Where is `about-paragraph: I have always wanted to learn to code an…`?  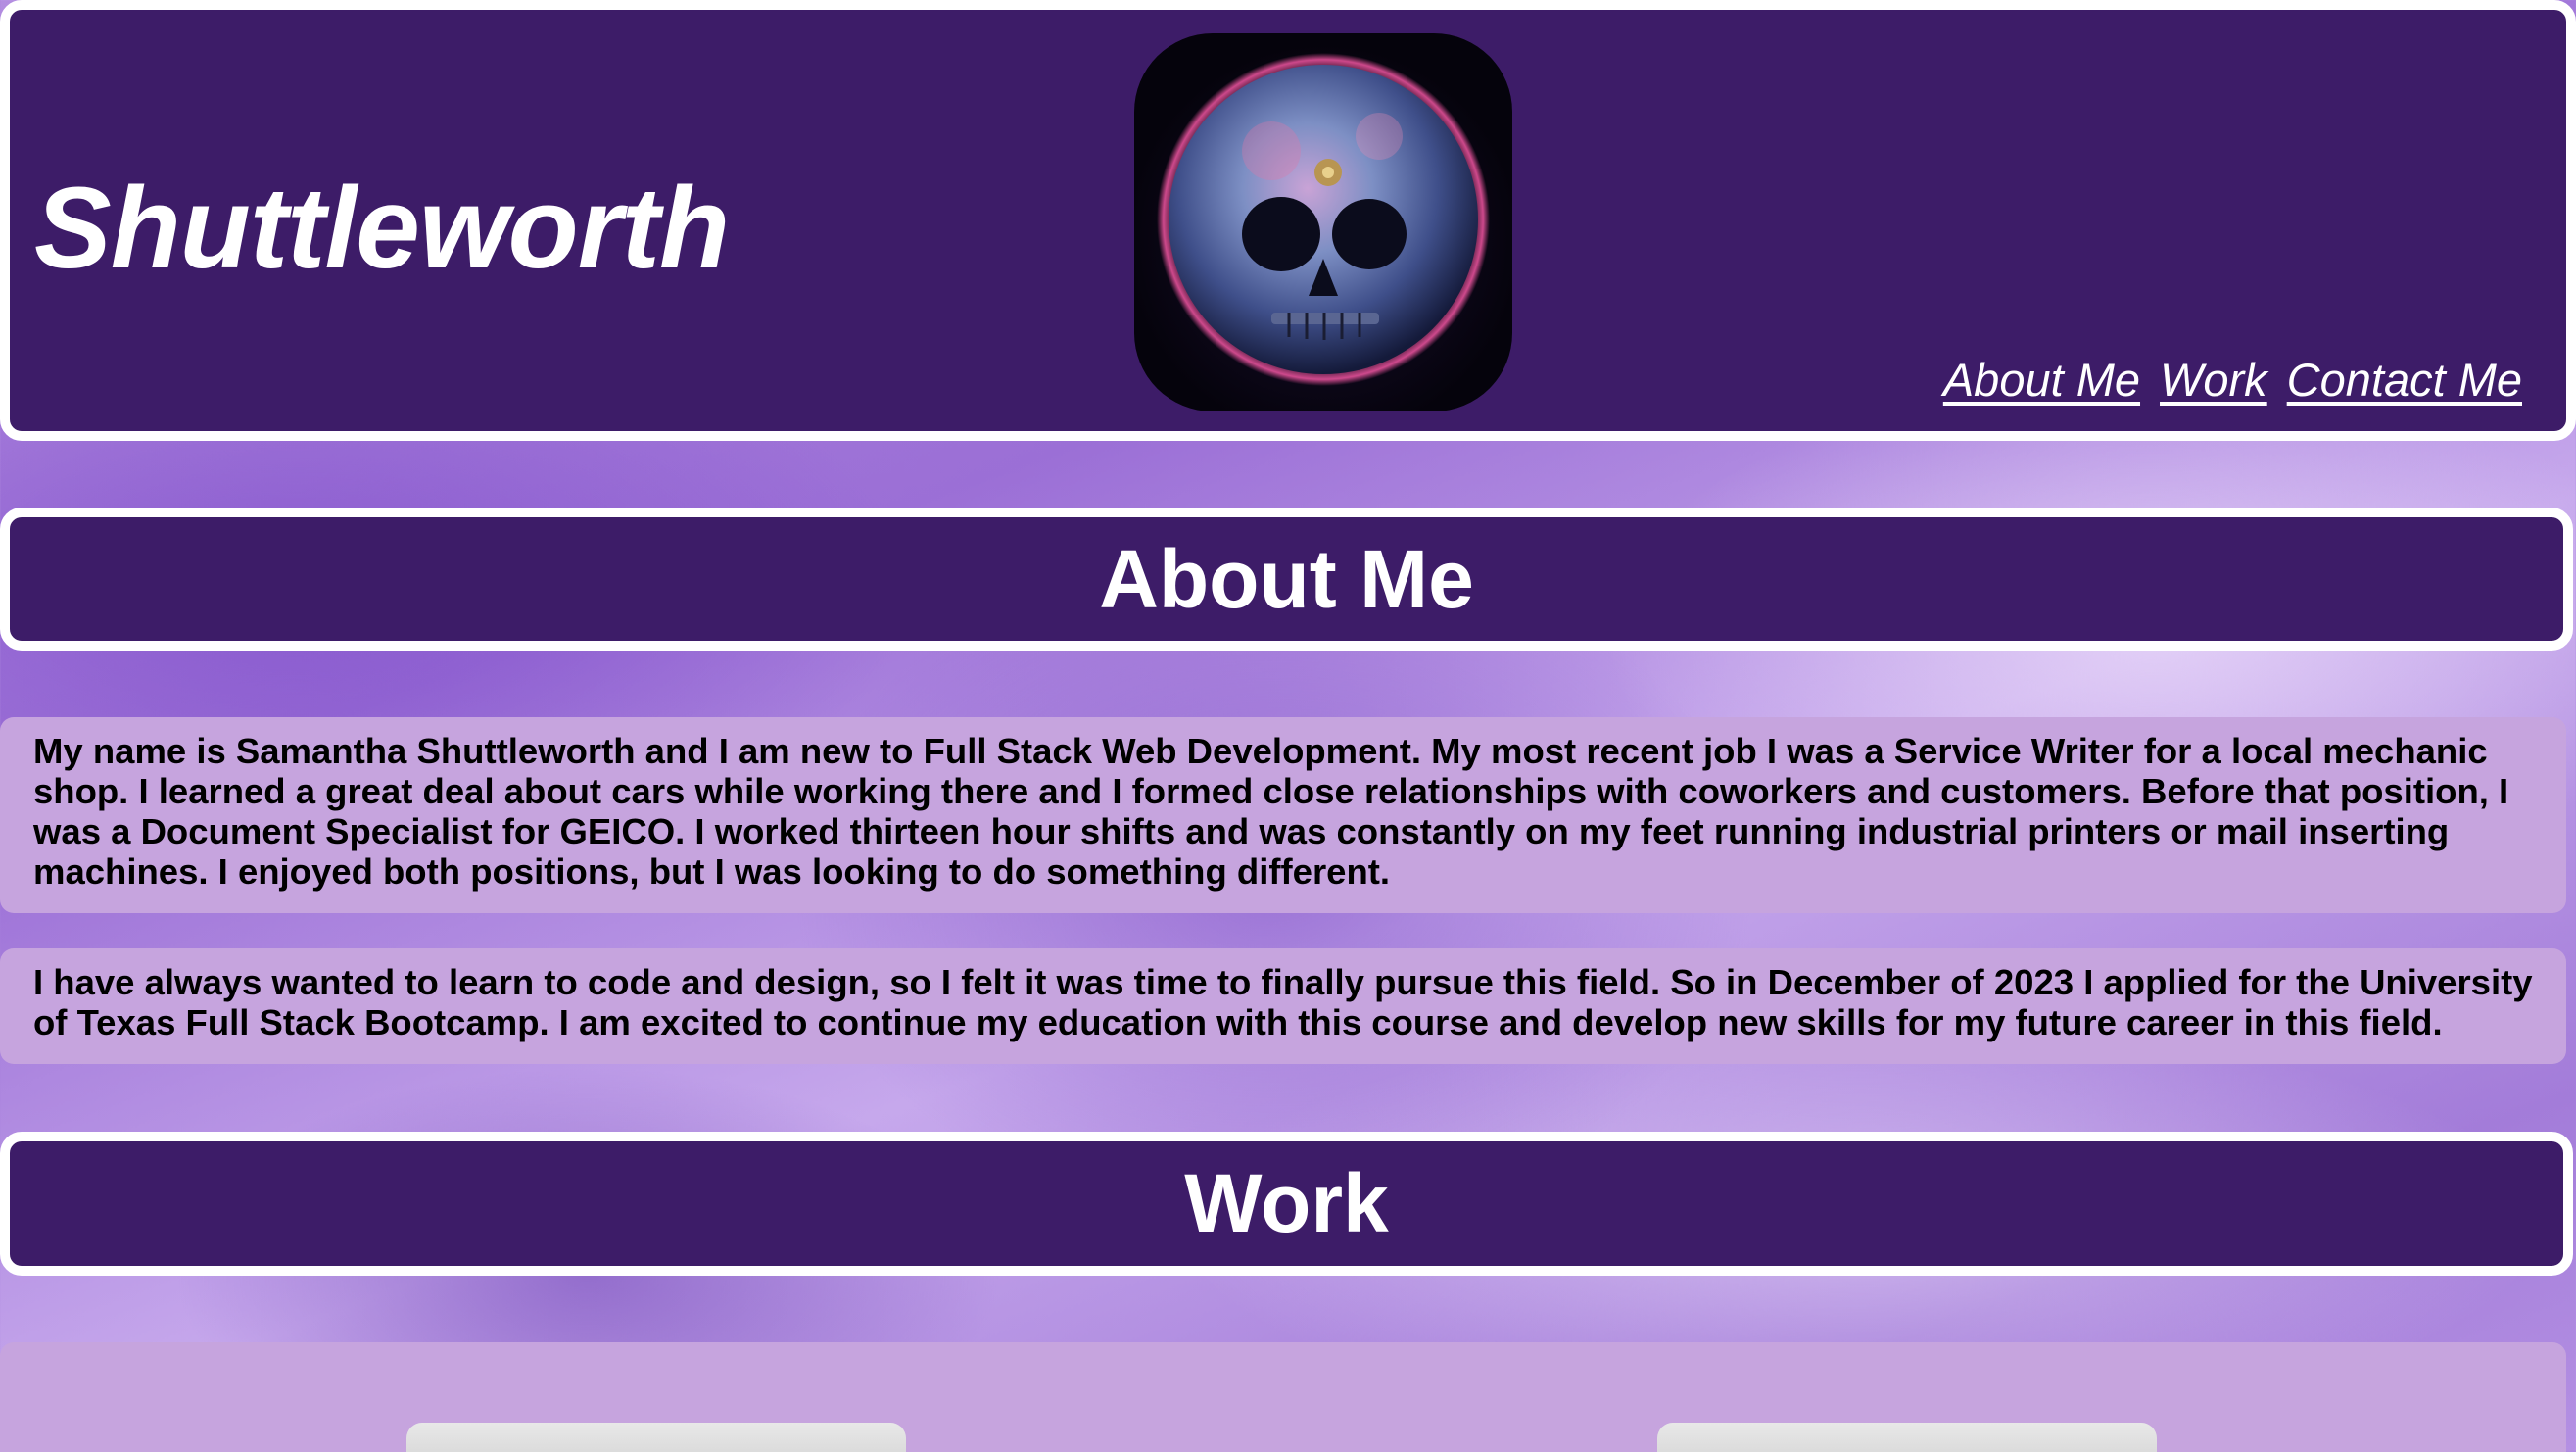 about-paragraph: I have always wanted to learn to code an… is located at coordinates (1283, 1006).